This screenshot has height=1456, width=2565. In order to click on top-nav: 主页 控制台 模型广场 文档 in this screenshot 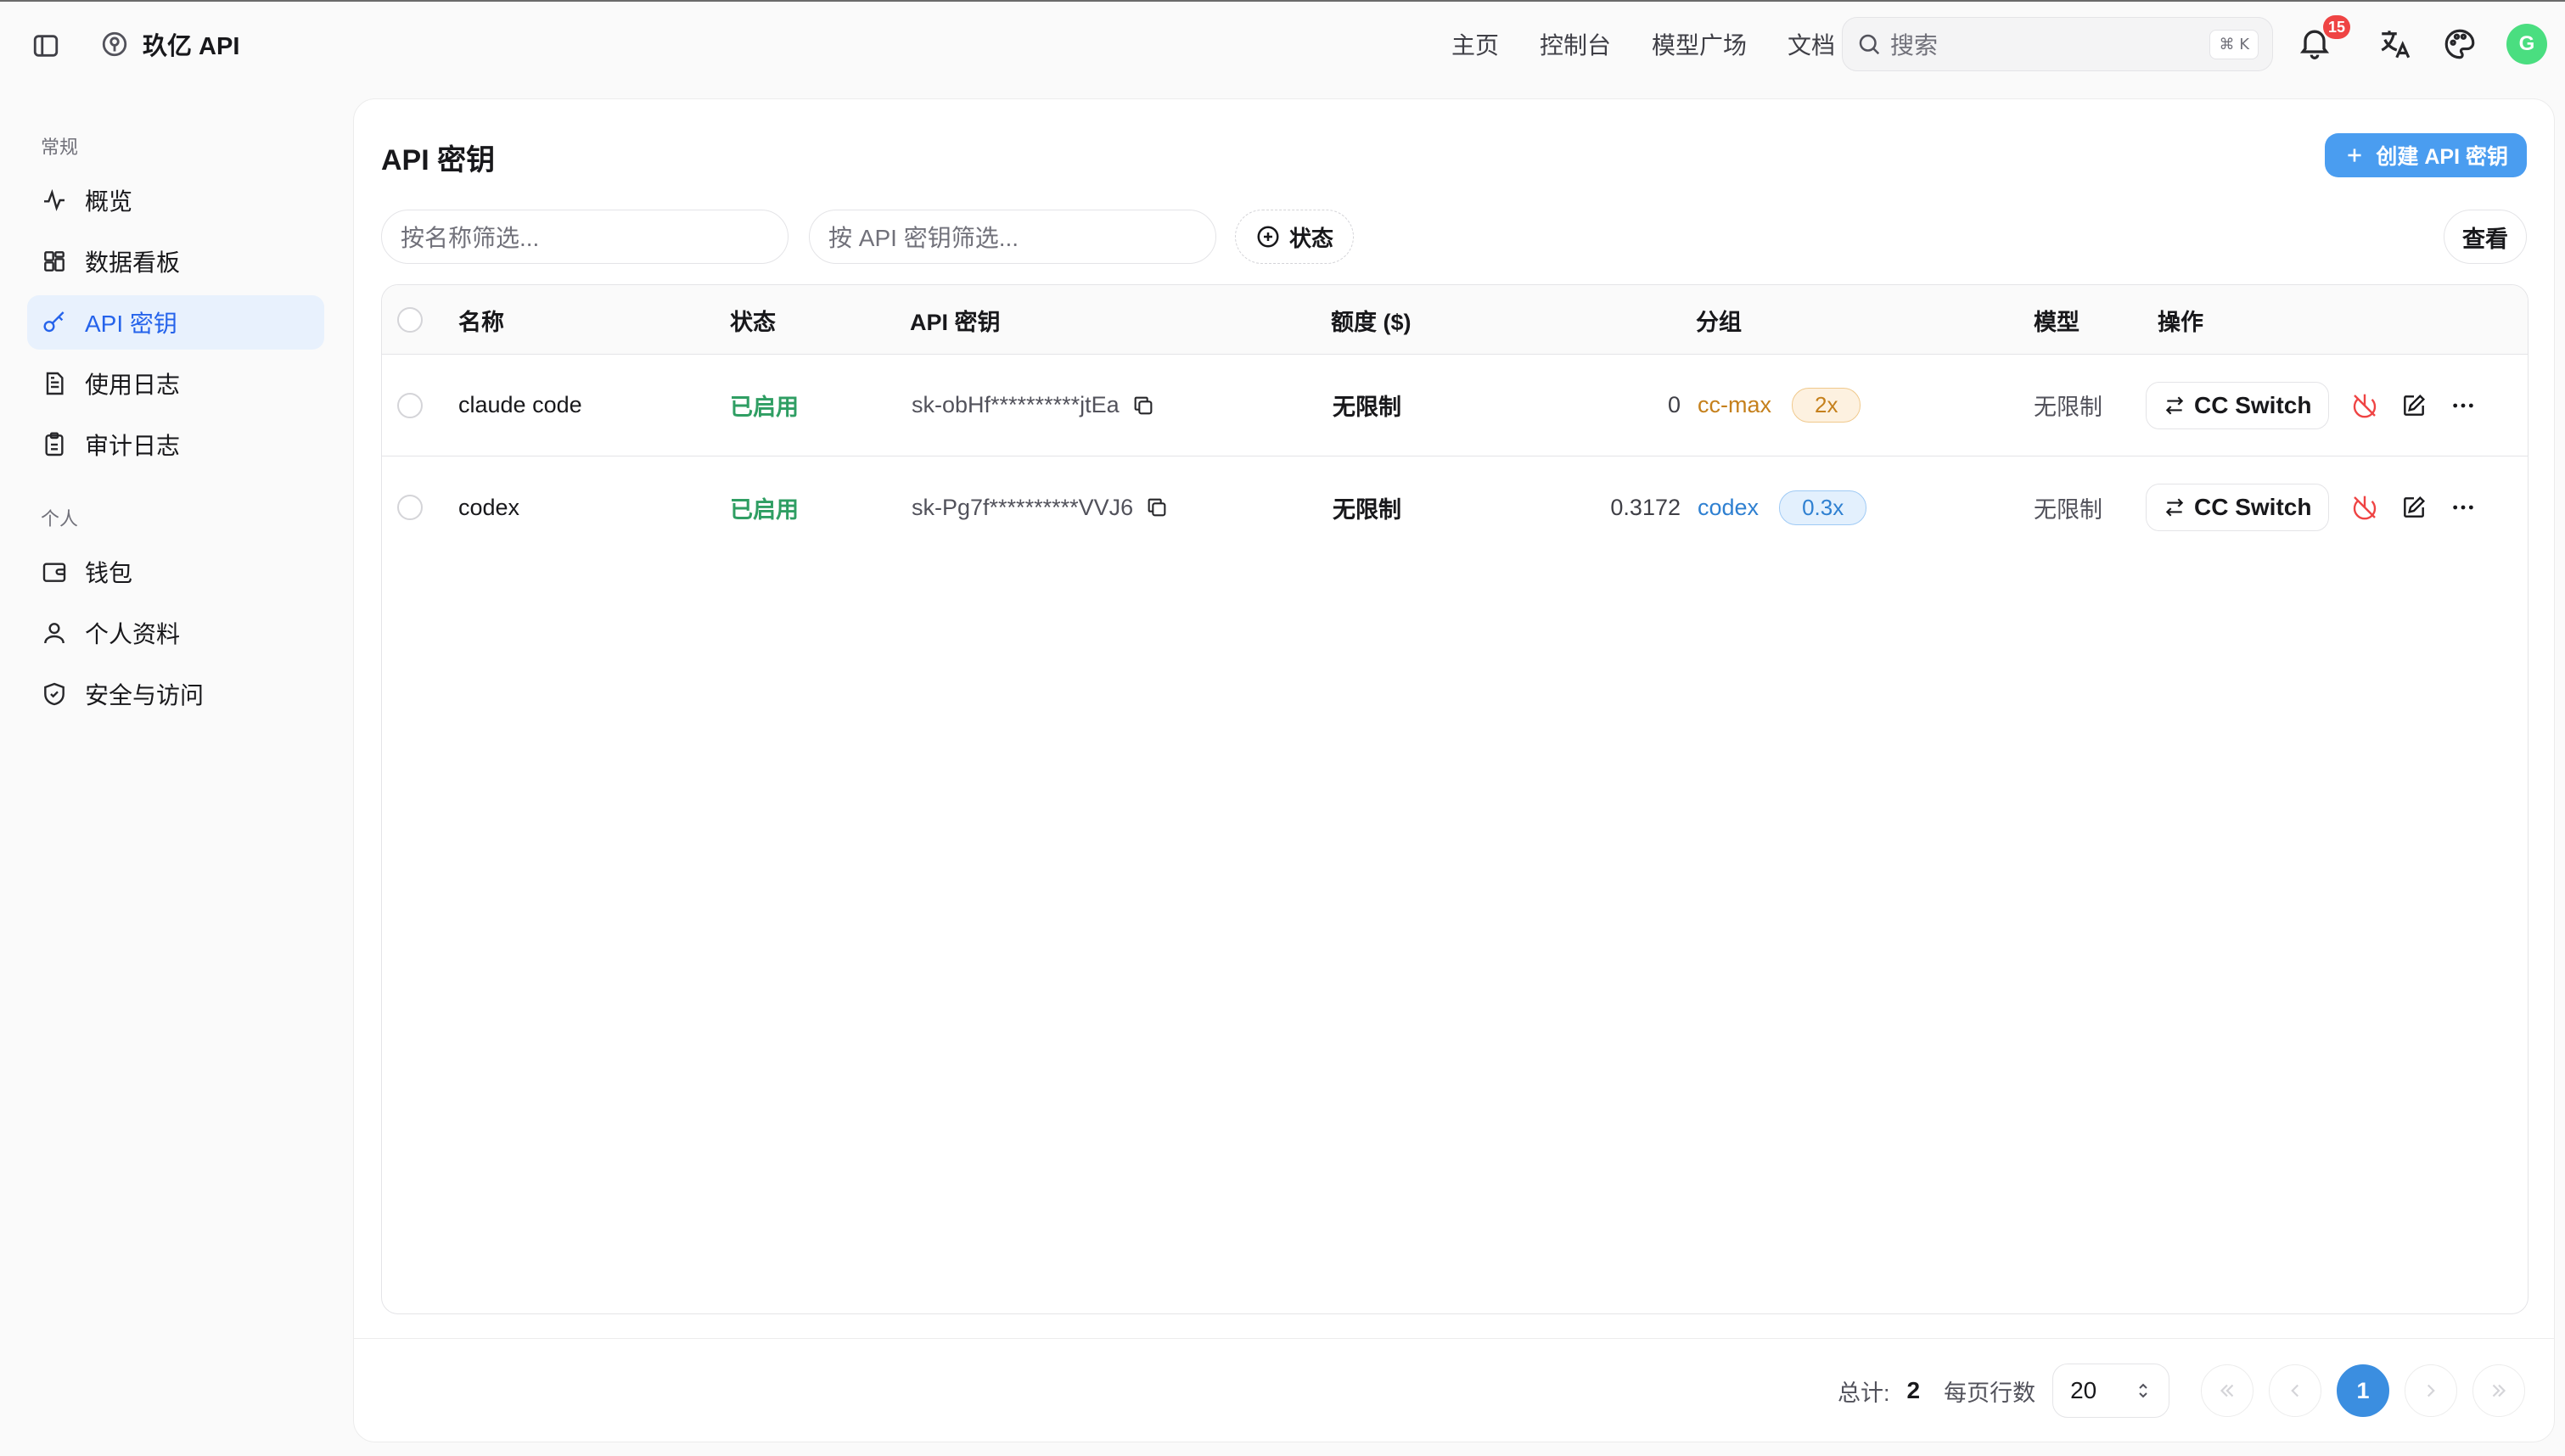, I will do `click(1643, 44)`.